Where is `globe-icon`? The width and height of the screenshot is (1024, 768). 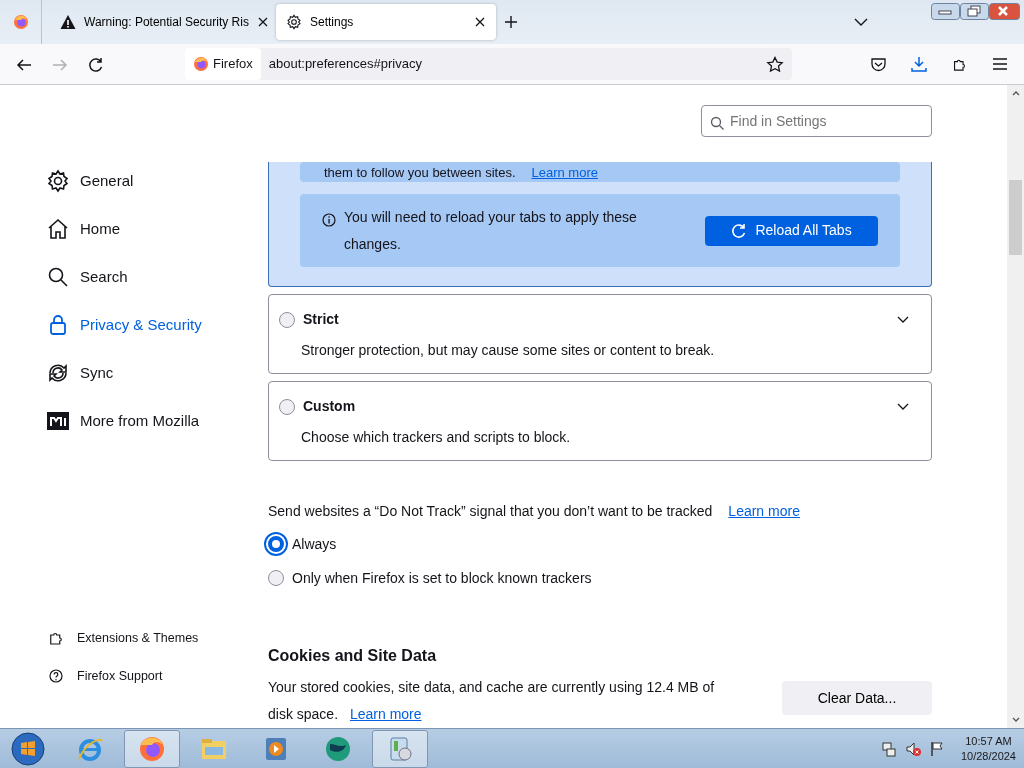
globe-icon is located at coordinates (338, 748).